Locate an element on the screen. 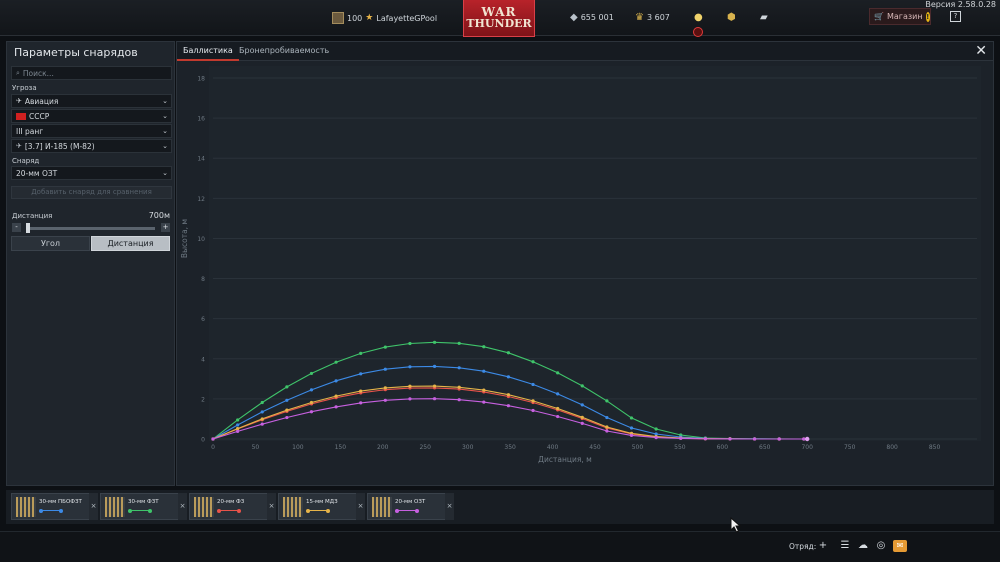 The width and height of the screenshot is (1000, 562). cloud-icon: ☁ is located at coordinates (863, 546).